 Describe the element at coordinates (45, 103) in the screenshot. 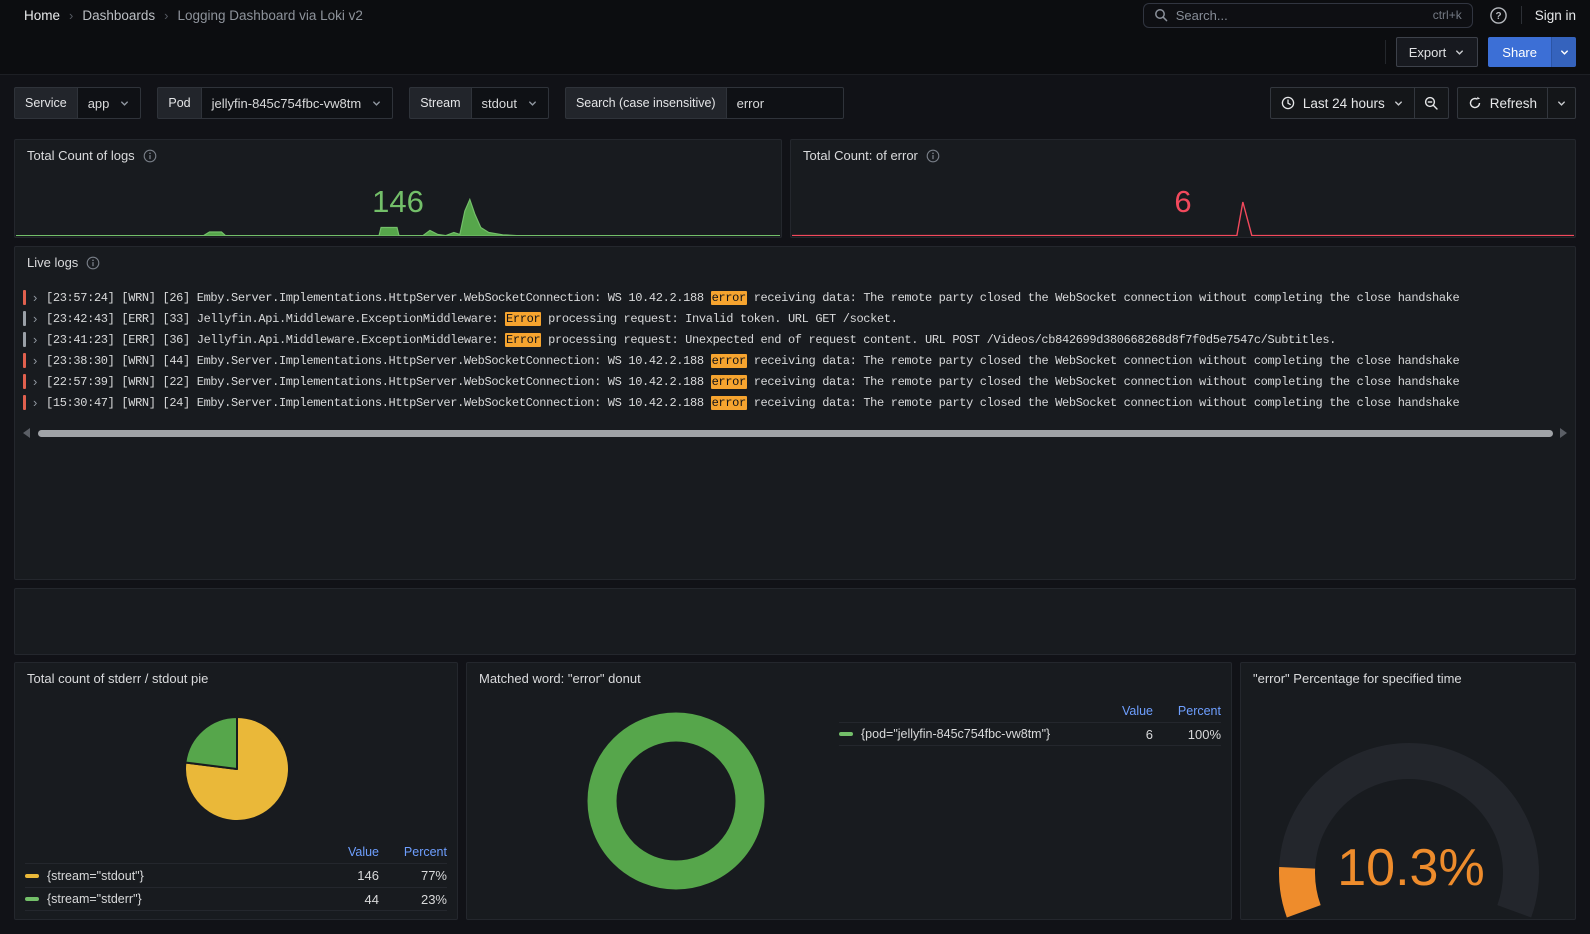

I see `variable-service-label: Service` at that location.